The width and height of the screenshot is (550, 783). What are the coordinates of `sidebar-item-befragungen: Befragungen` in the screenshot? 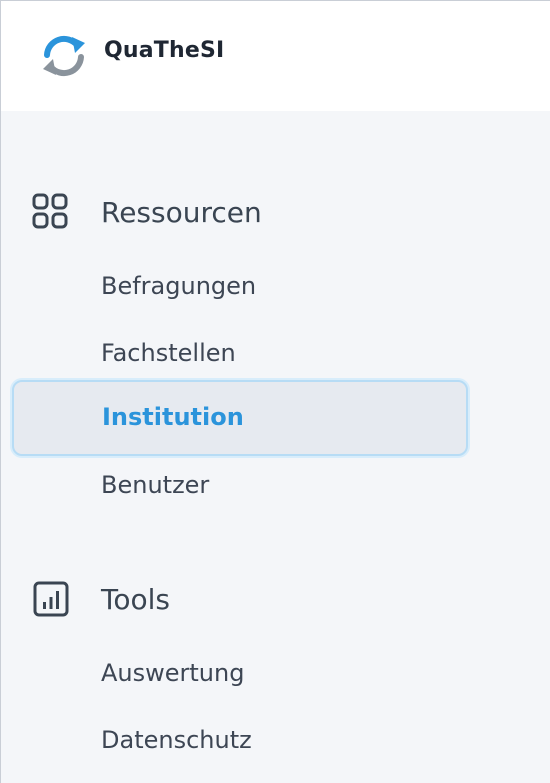 It's located at (178, 286).